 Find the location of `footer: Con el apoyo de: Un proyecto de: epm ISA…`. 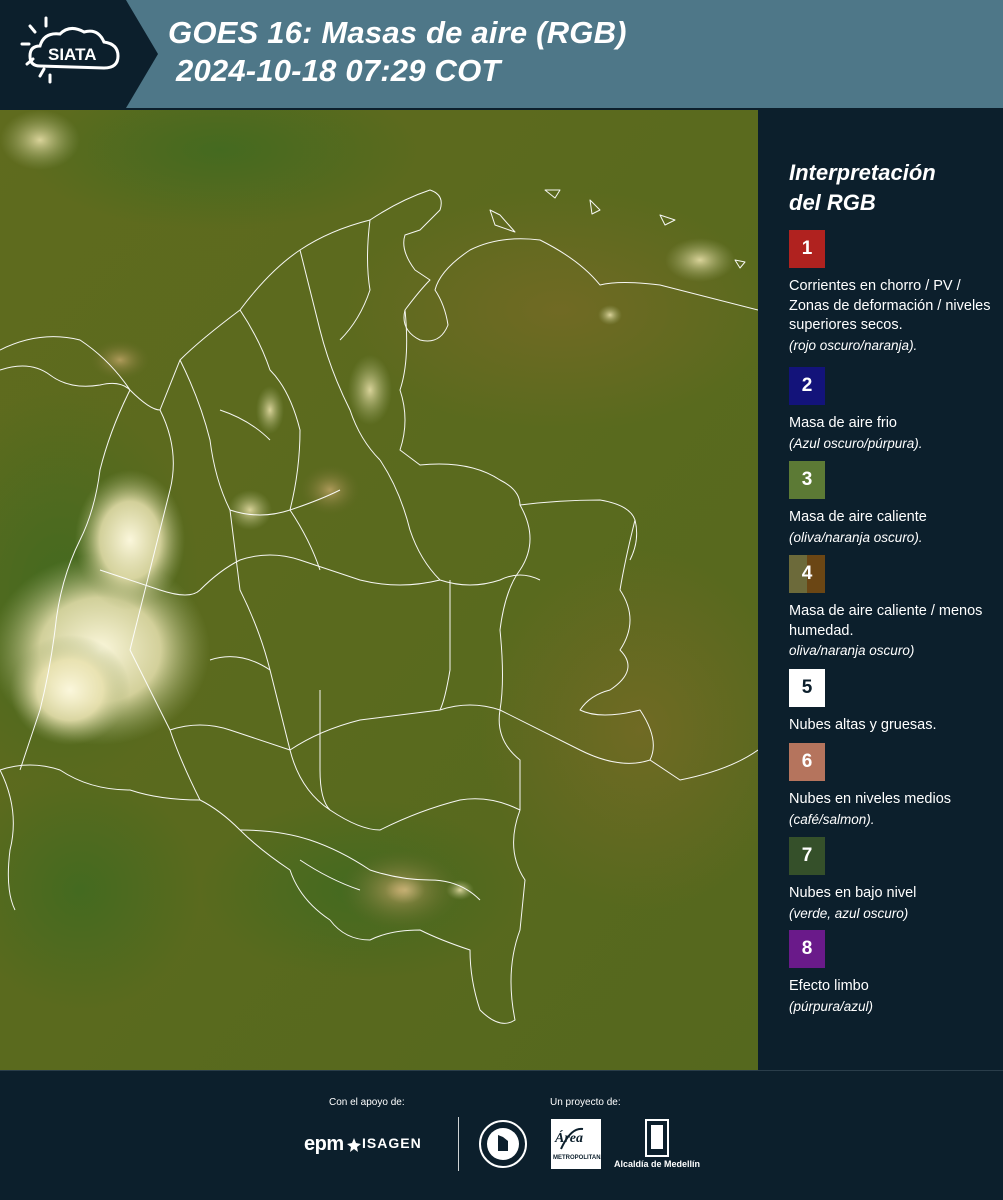

footer: Con el apoyo de: Un proyecto de: epm ISA… is located at coordinates (501, 1135).